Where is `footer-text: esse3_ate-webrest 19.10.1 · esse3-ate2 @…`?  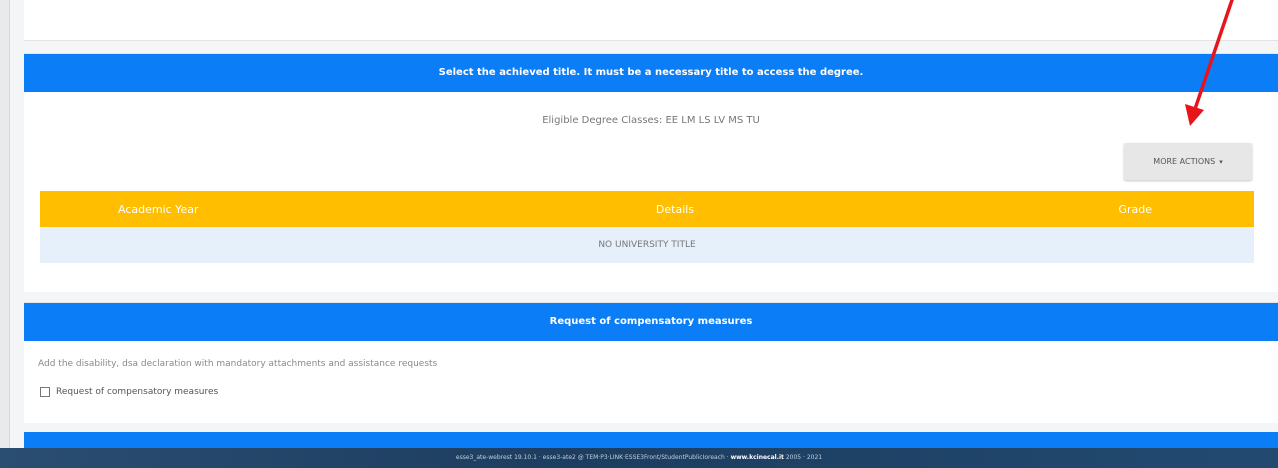
footer-text: esse3_ate-webrest 19.10.1 · esse3-ate2 @… is located at coordinates (592, 457).